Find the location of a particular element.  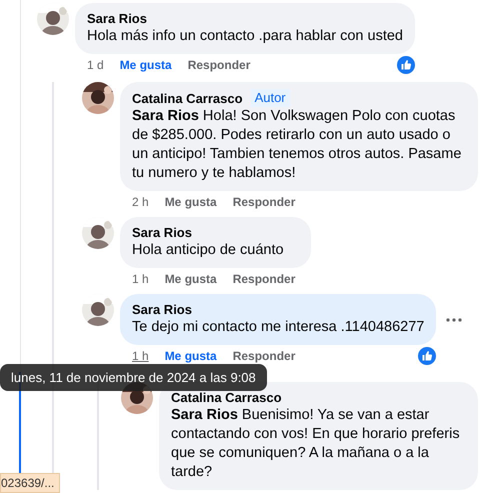

date-tooltip: lunes, 11 de noviembre de 2024 a las 9:08 is located at coordinates (133, 377).